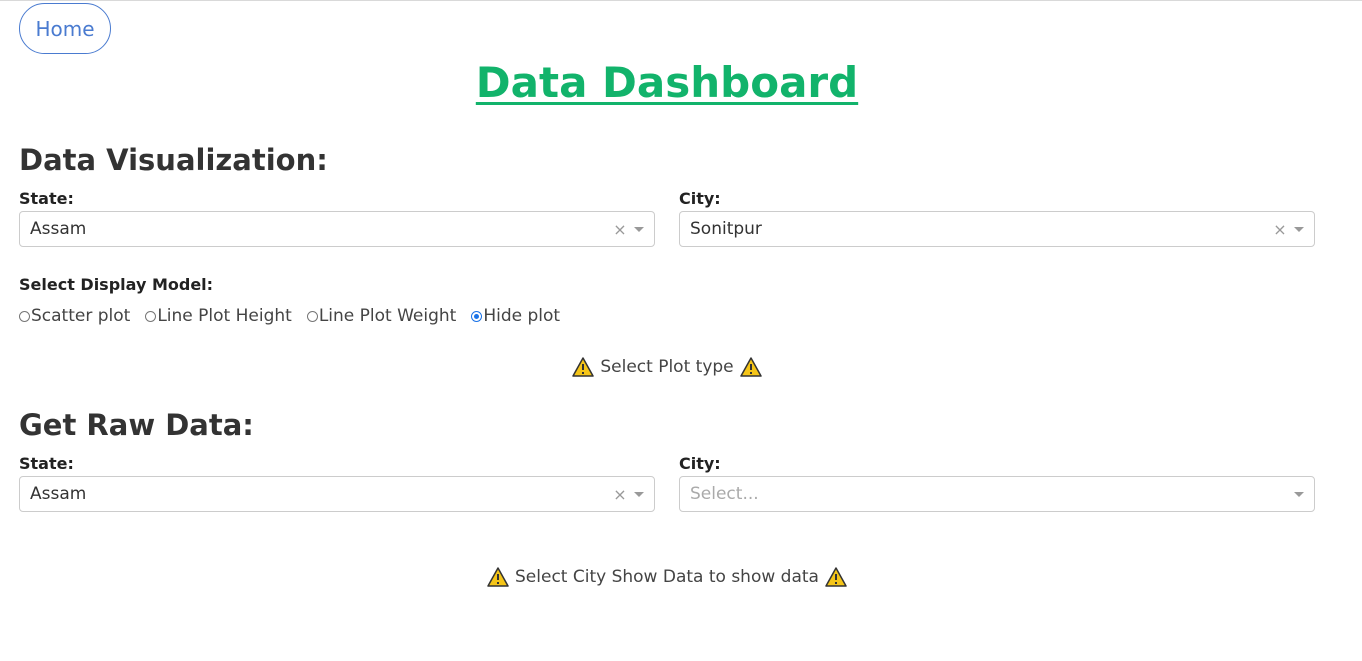 Image resolution: width=1362 pixels, height=661 pixels. What do you see at coordinates (46, 198) in the screenshot?
I see `viz-state-label: State:` at bounding box center [46, 198].